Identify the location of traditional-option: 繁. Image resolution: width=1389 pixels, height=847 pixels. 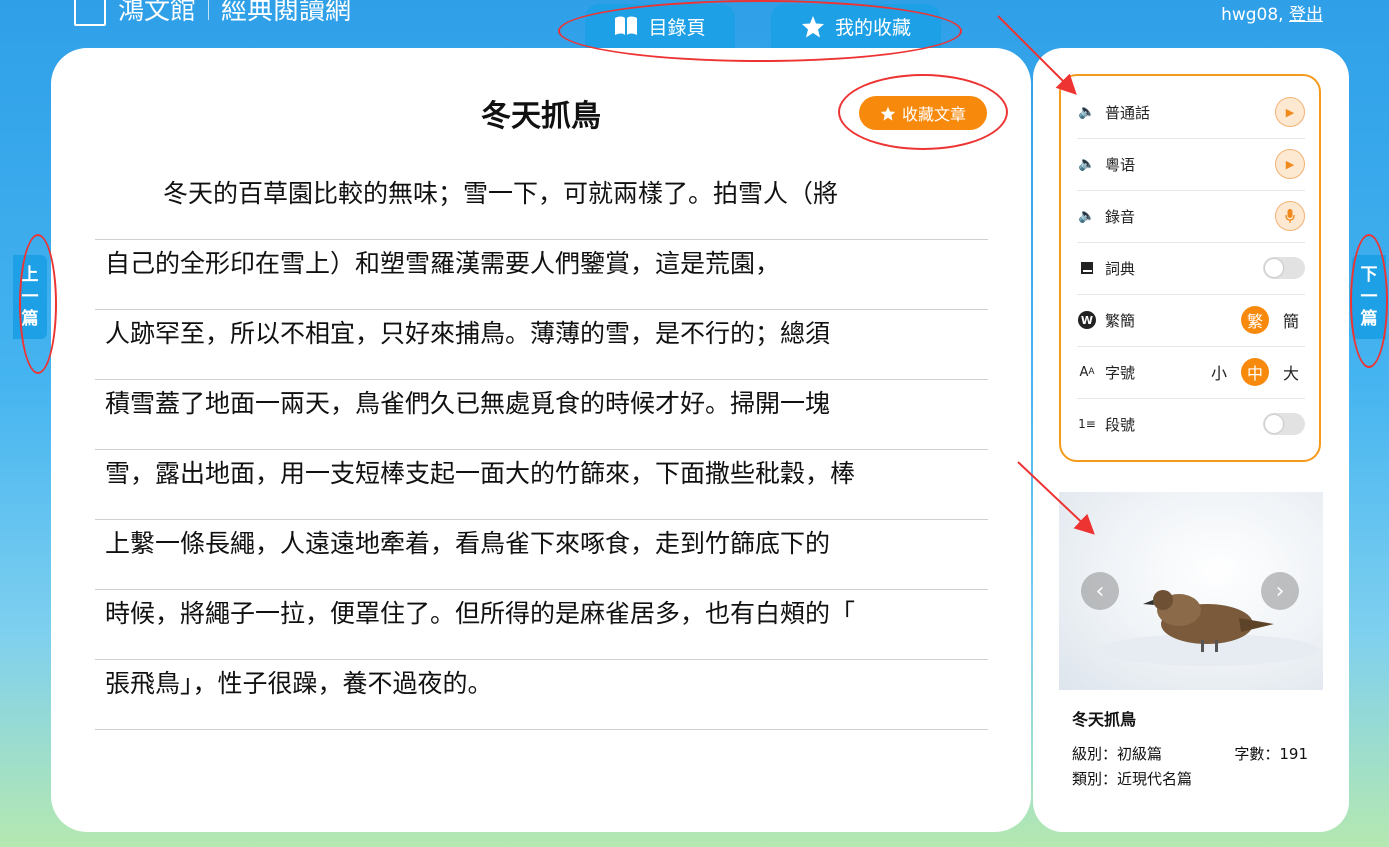
(1255, 320).